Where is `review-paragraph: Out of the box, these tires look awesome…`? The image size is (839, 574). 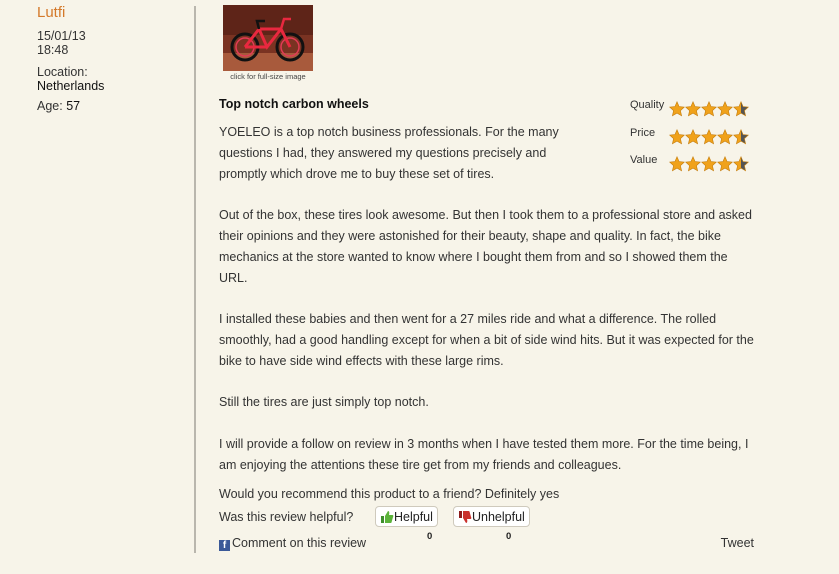 review-paragraph: Out of the box, these tires look awesome… is located at coordinates (485, 246).